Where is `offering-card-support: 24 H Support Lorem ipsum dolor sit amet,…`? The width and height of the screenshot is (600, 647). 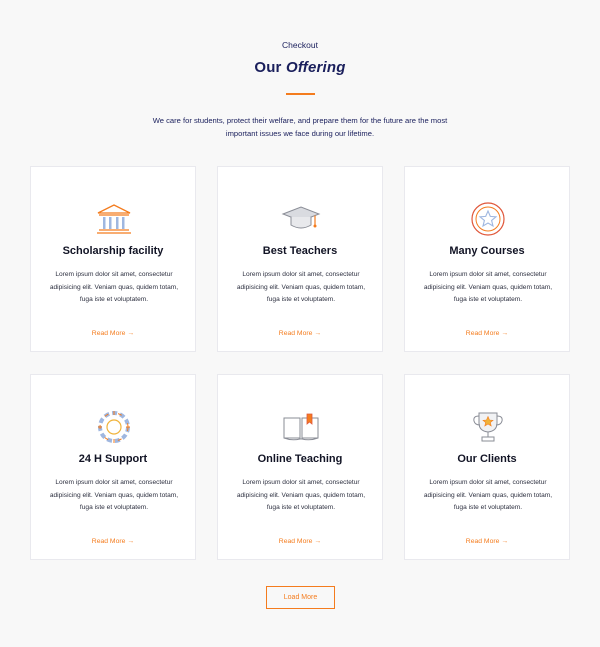 offering-card-support: 24 H Support Lorem ipsum dolor sit amet,… is located at coordinates (113, 467).